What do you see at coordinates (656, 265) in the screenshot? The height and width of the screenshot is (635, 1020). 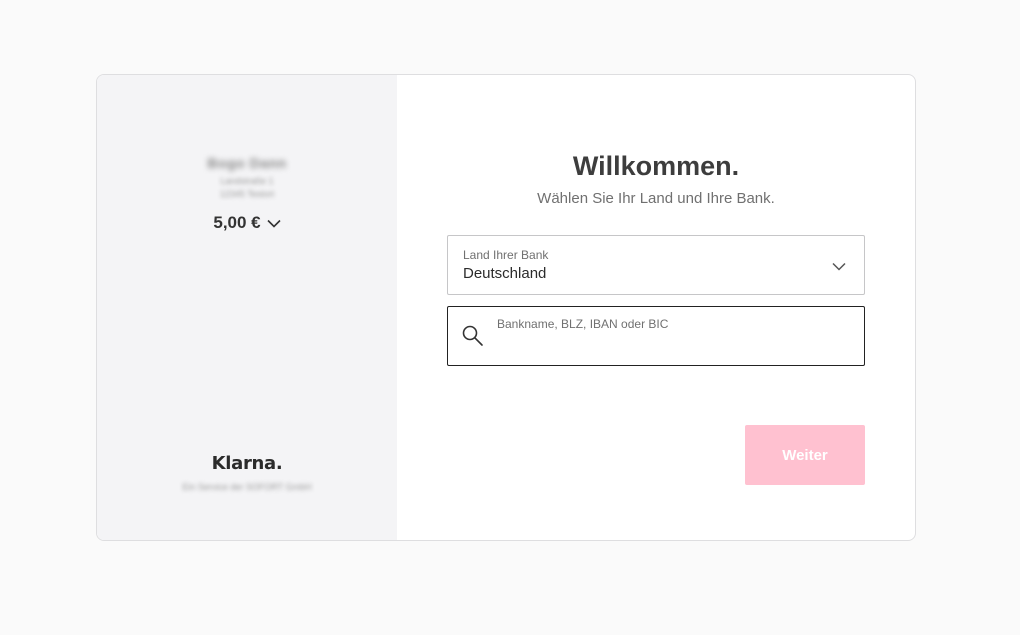 I see `country-select: Land Ihrer Bank Deutschland` at bounding box center [656, 265].